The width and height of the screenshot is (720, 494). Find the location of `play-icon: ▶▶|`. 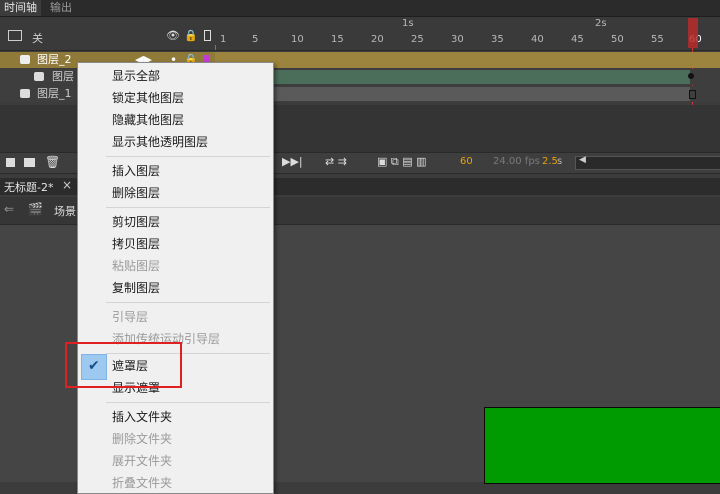

play-icon: ▶▶| is located at coordinates (292, 161).